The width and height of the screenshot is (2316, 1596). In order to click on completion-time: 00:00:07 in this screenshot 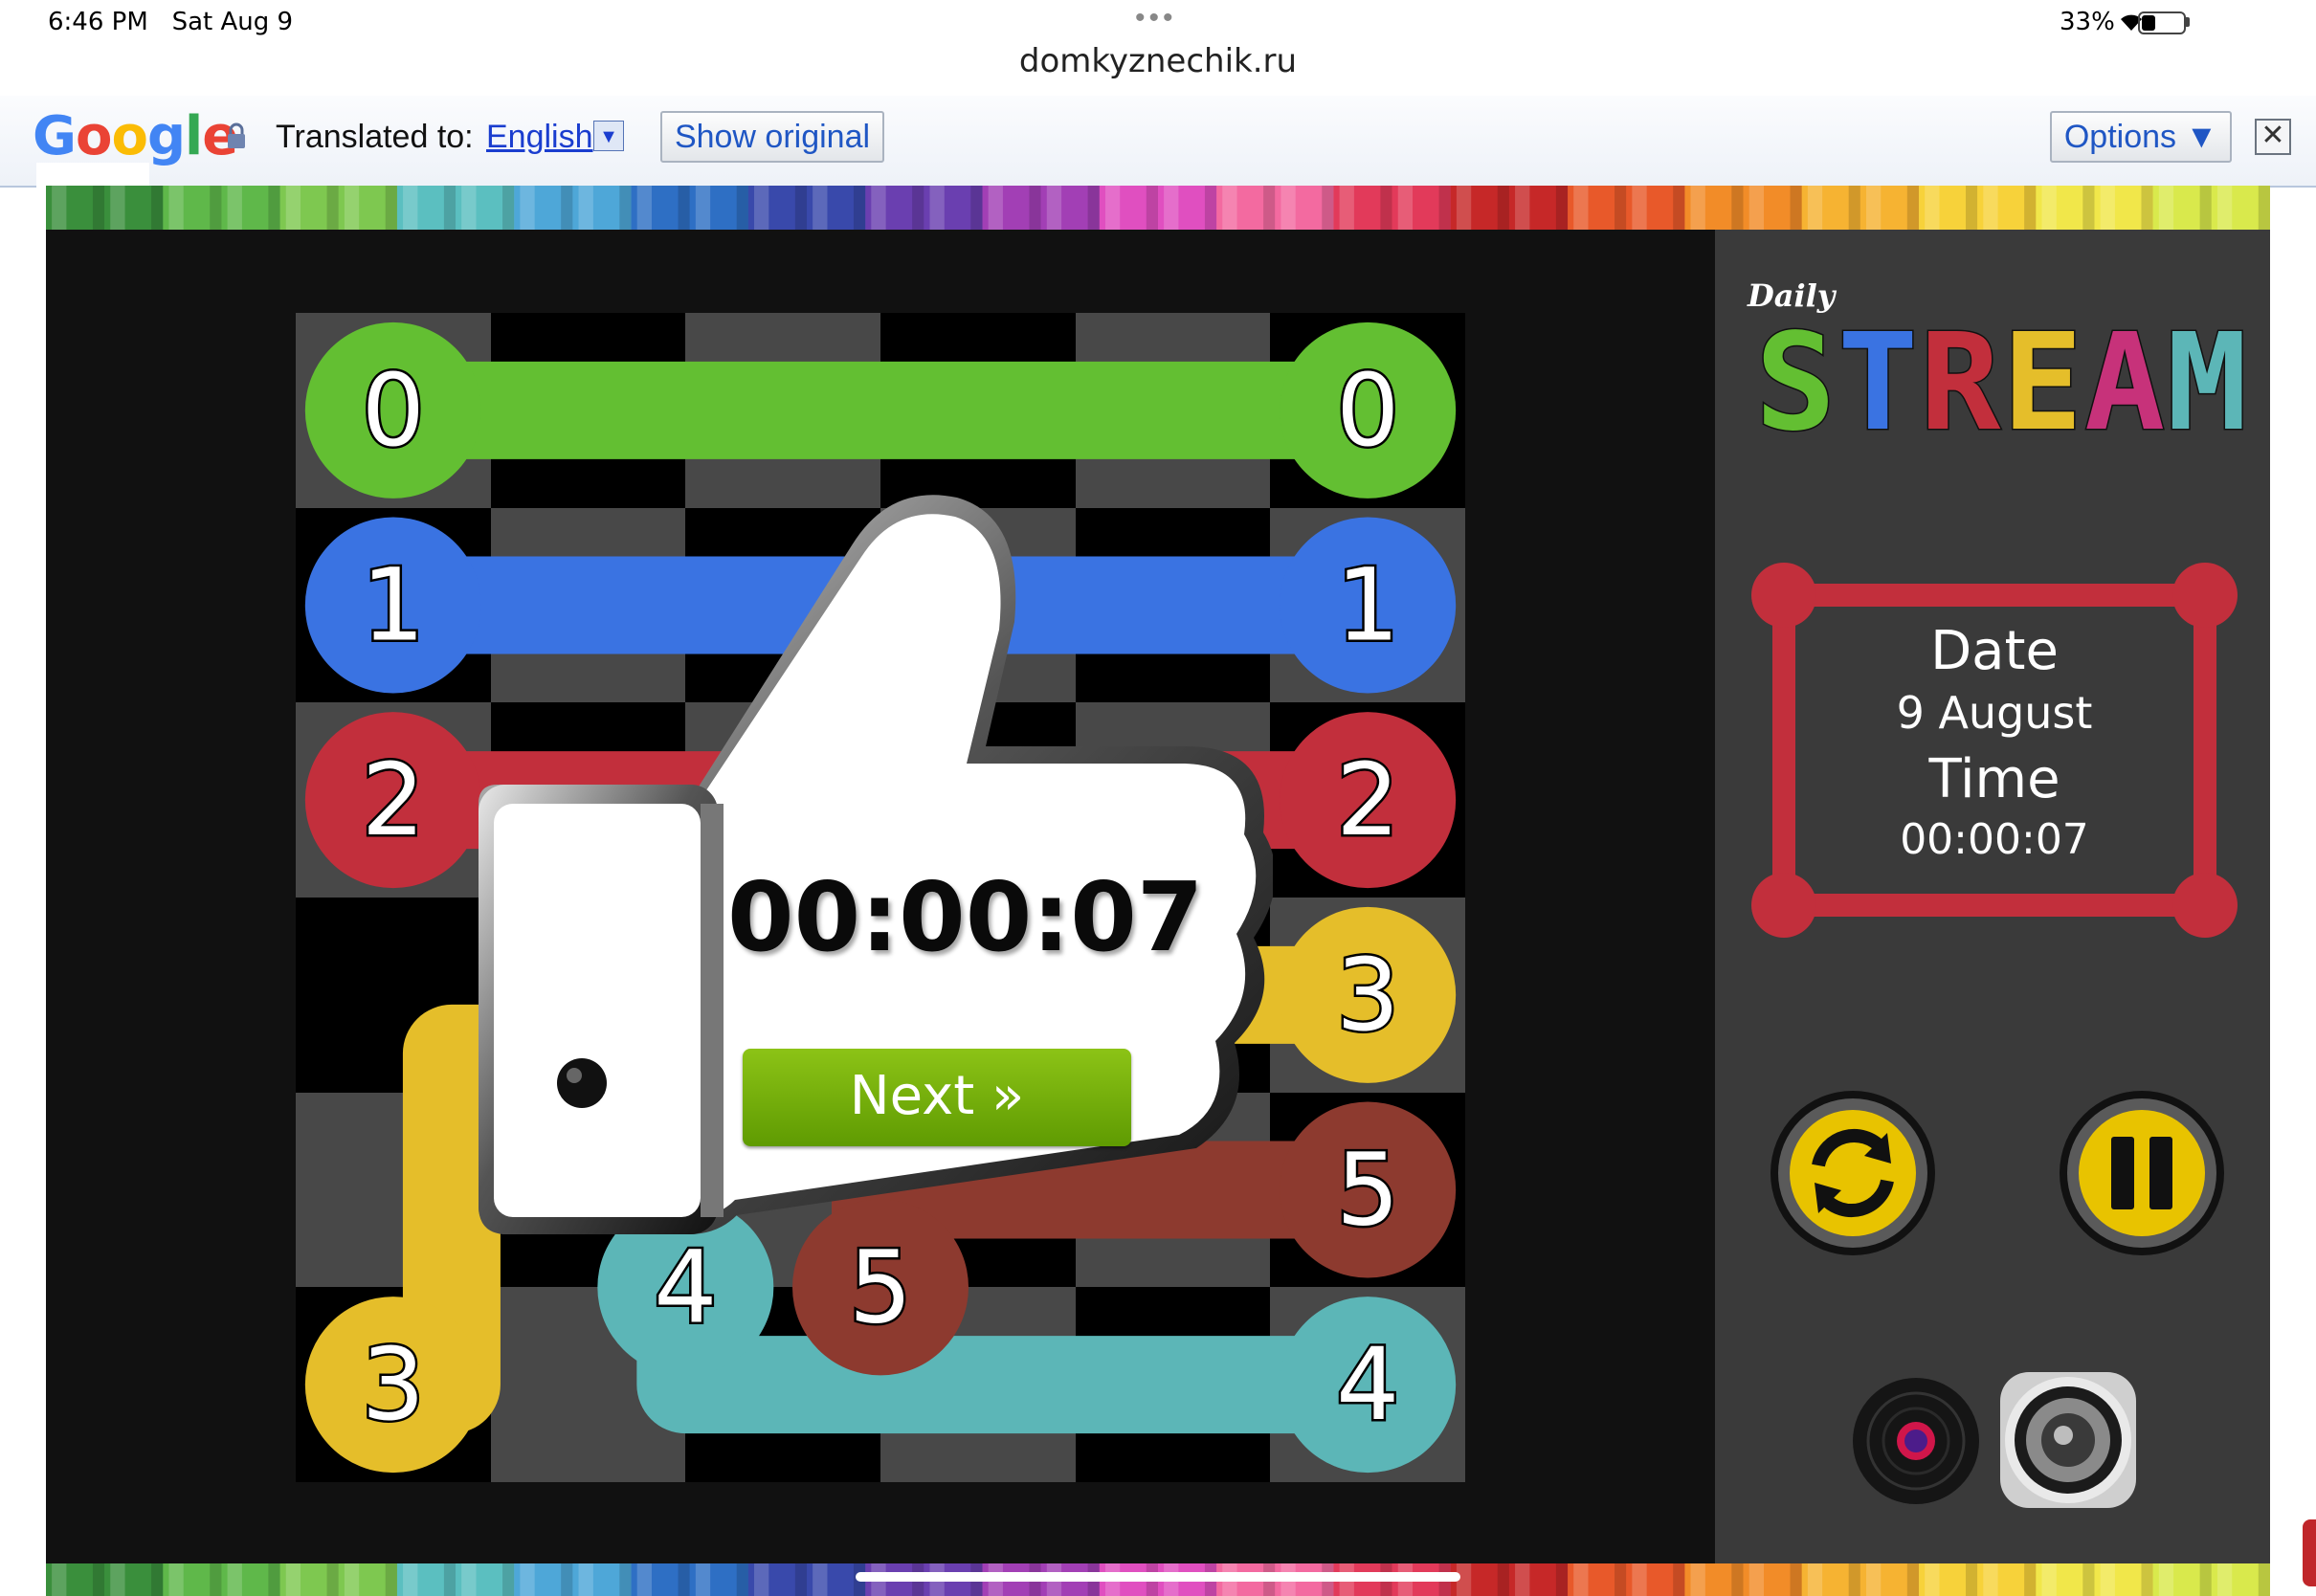, I will do `click(965, 917)`.